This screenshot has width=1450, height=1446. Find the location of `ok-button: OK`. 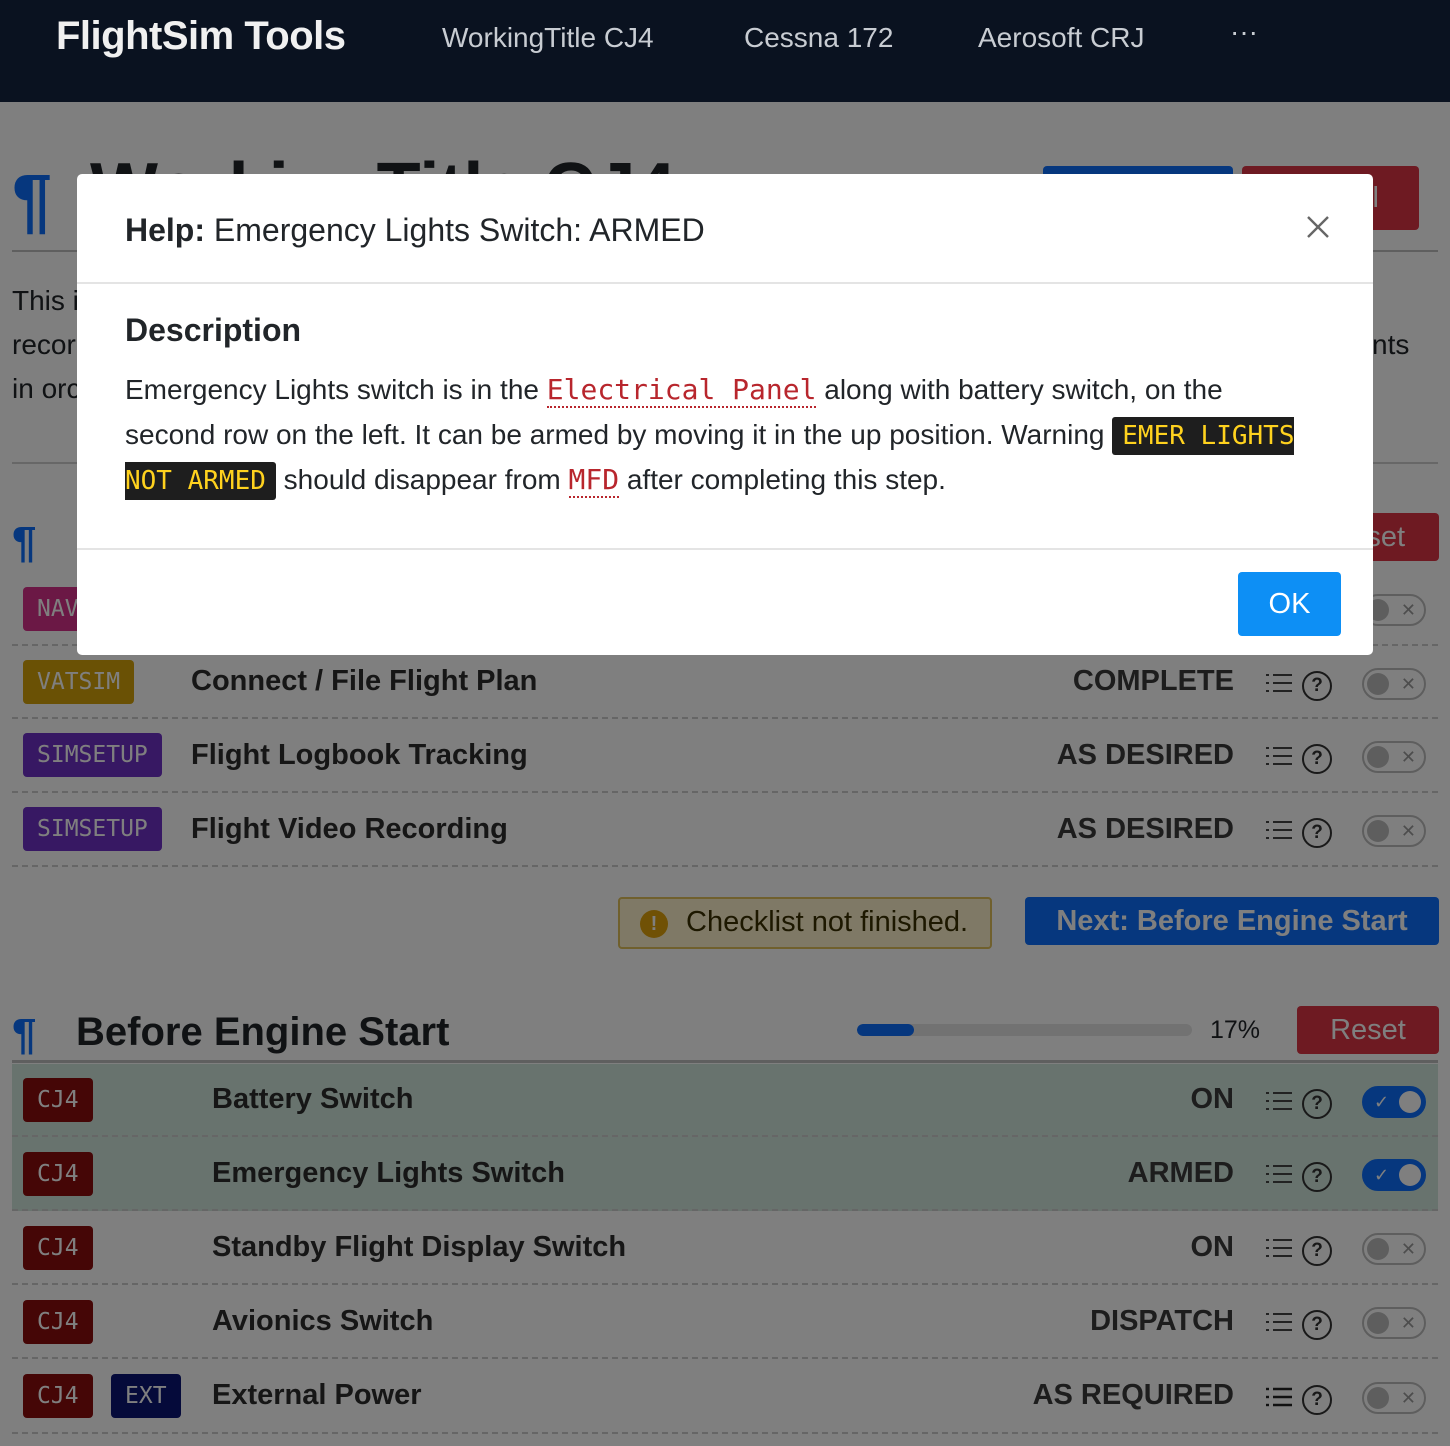

ok-button: OK is located at coordinates (1289, 604).